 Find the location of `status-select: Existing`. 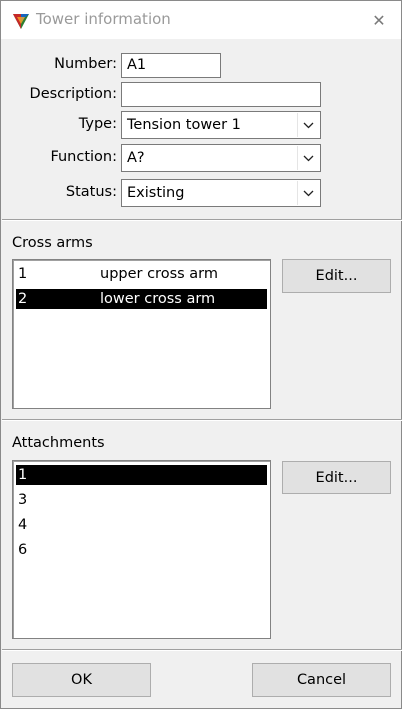

status-select: Existing is located at coordinates (221, 193).